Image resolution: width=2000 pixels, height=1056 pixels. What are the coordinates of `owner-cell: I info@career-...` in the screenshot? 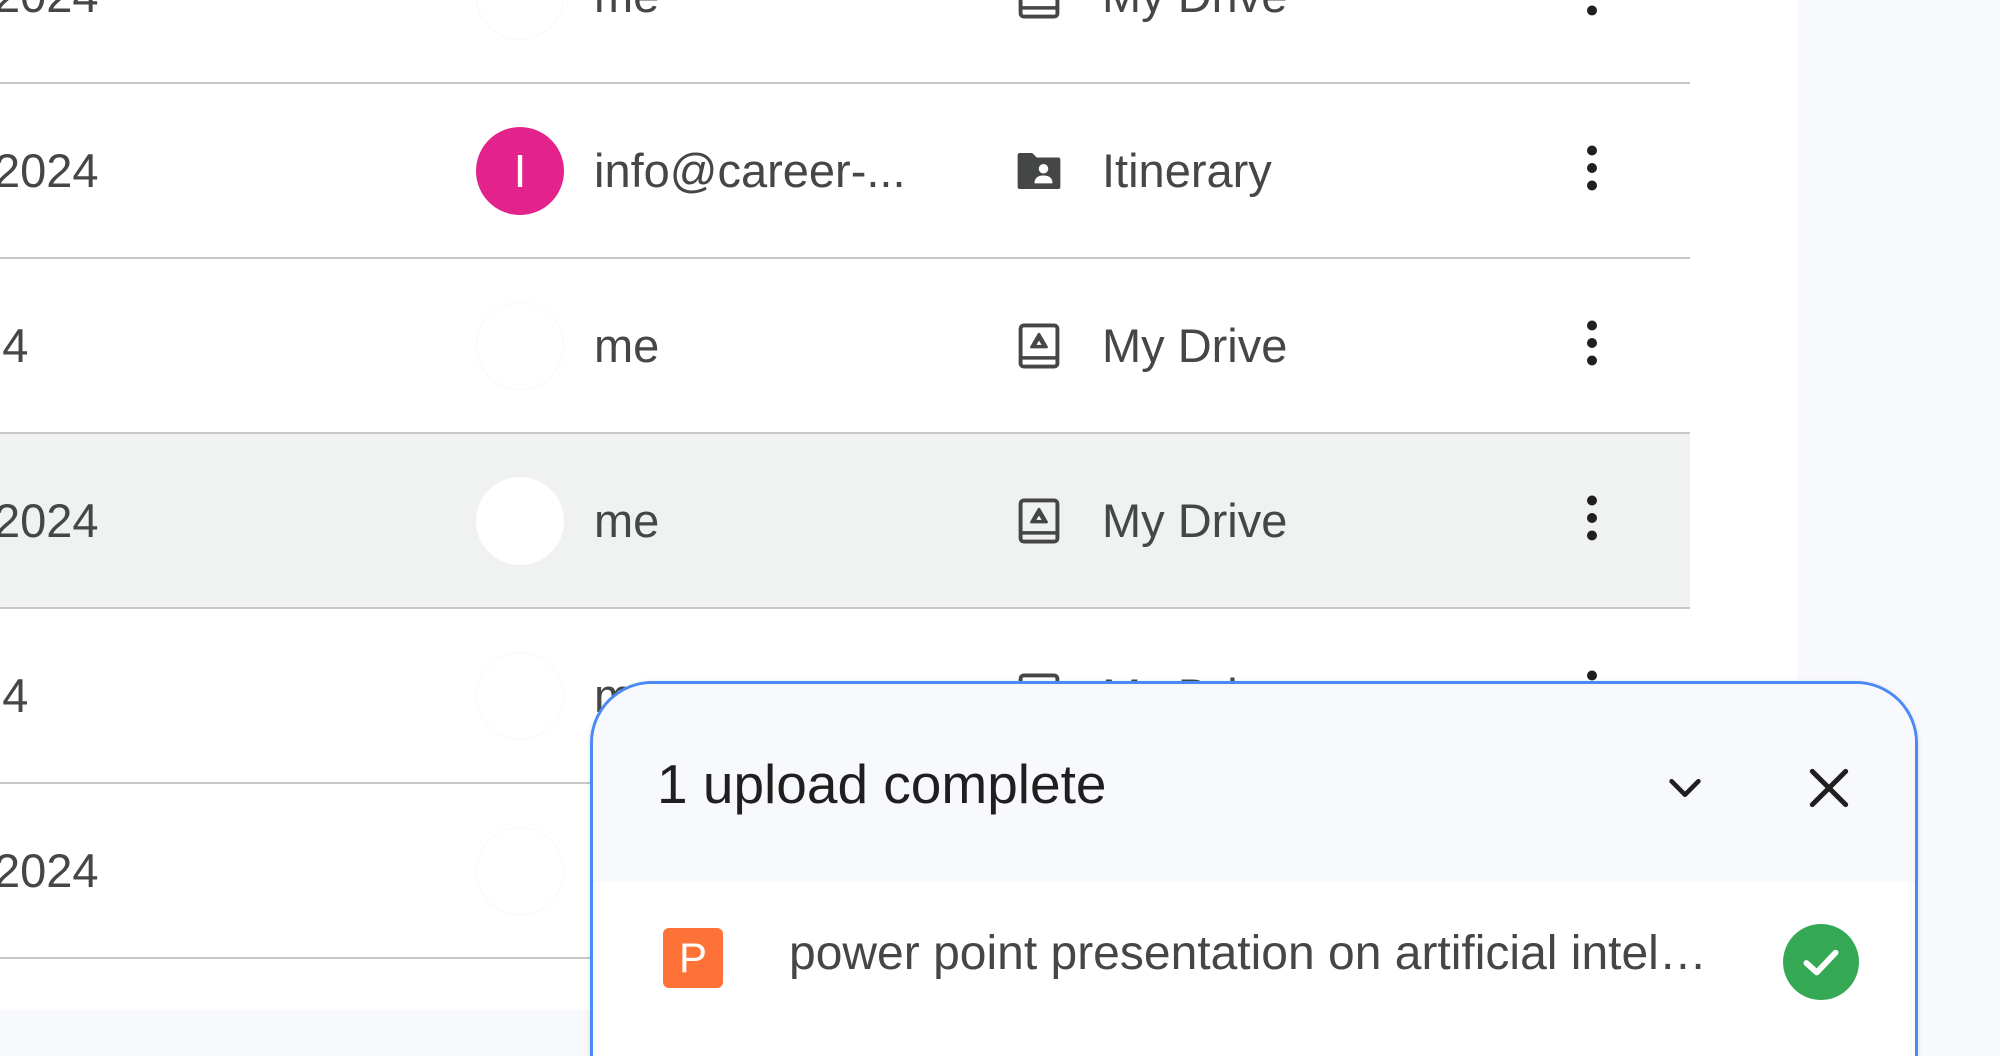 It's located at (691, 170).